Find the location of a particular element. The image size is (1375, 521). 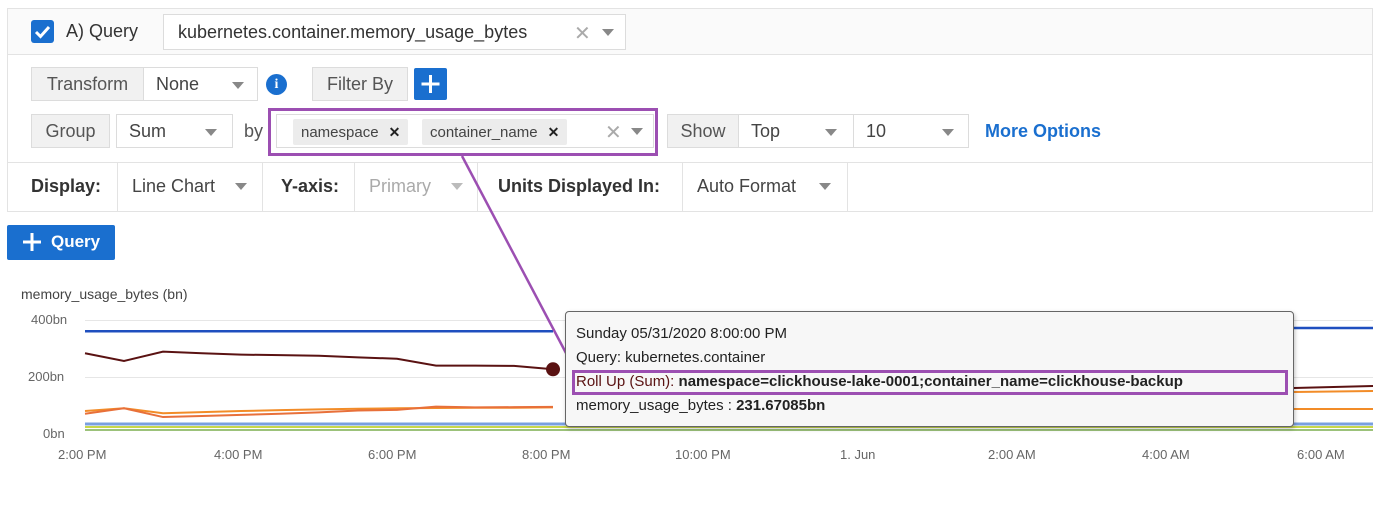

metric-label: memory_usage_bytes : is located at coordinates (656, 405).